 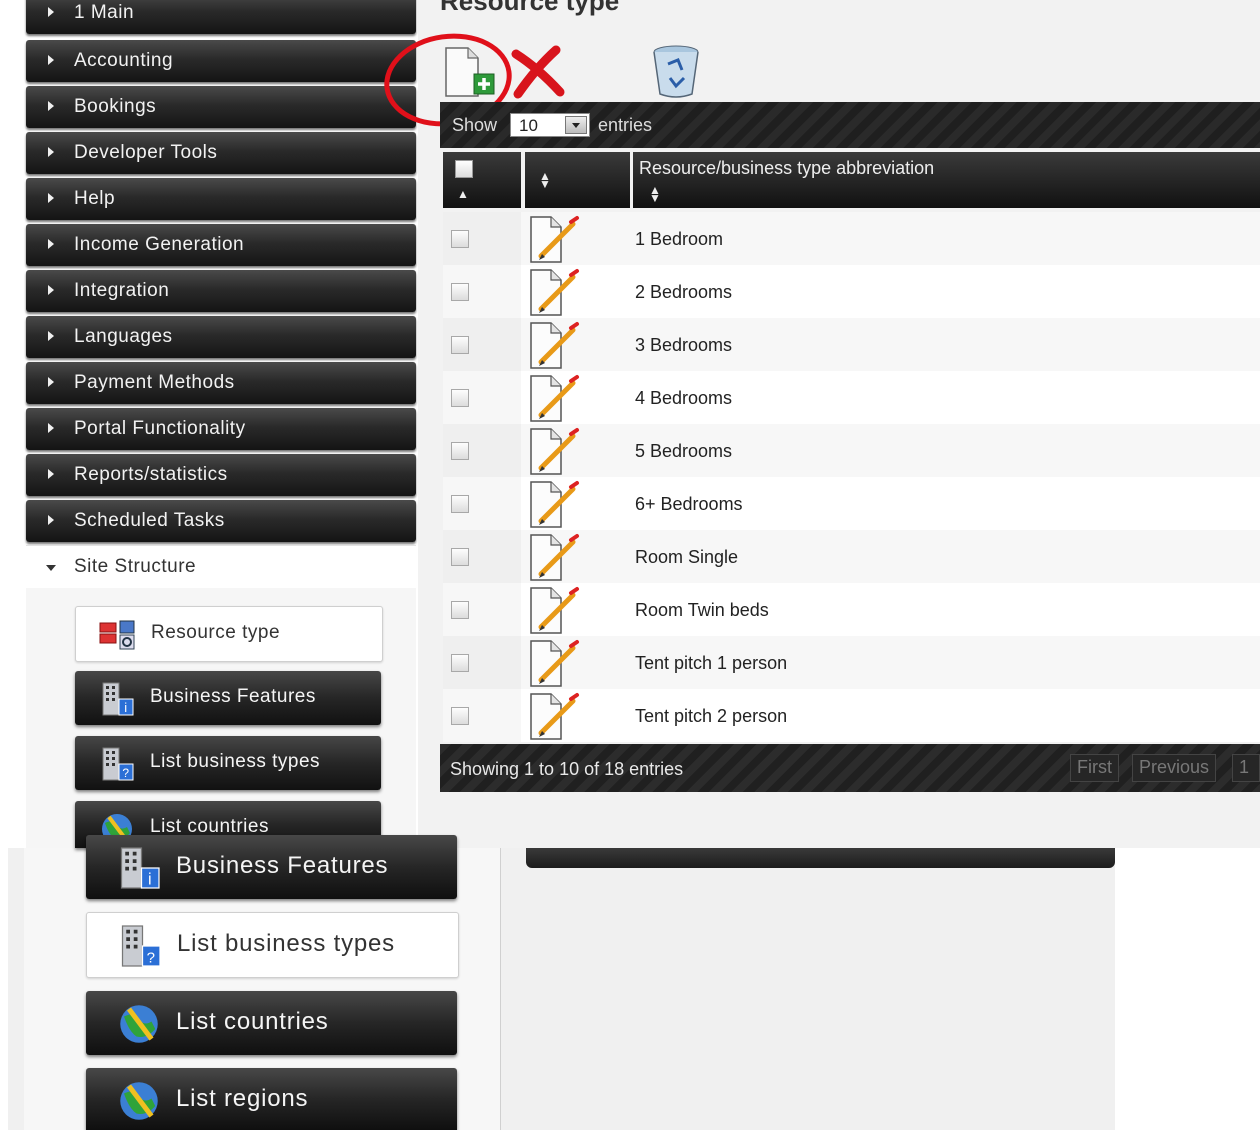 I want to click on zoomed-content-bar, so click(x=820, y=858).